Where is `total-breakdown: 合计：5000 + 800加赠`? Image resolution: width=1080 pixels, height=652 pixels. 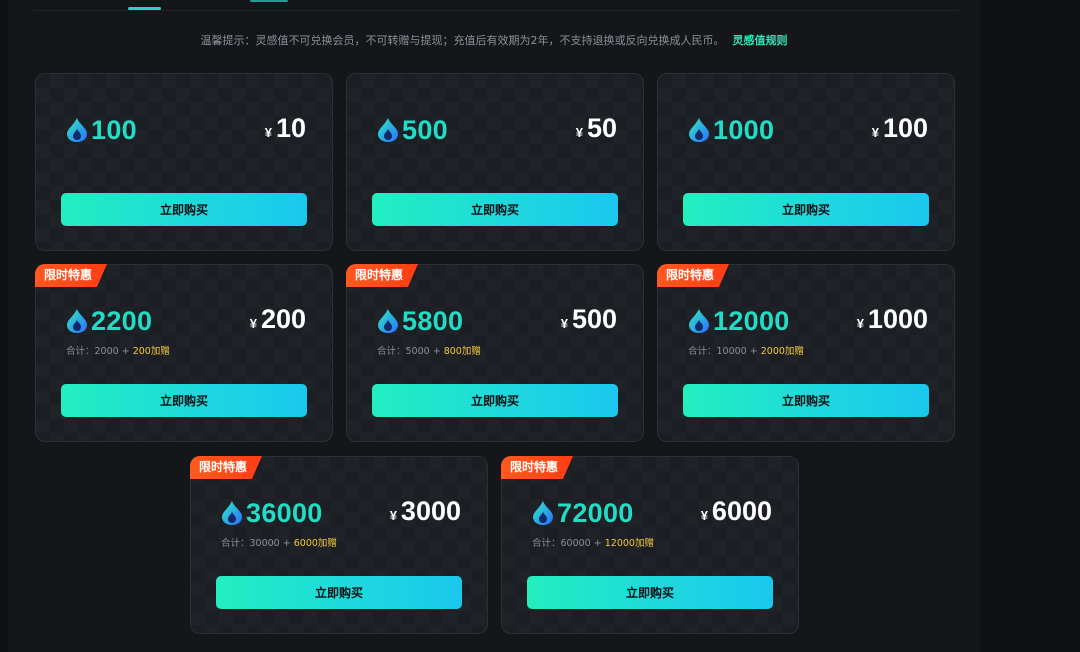 total-breakdown: 合计：5000 + 800加赠 is located at coordinates (429, 350).